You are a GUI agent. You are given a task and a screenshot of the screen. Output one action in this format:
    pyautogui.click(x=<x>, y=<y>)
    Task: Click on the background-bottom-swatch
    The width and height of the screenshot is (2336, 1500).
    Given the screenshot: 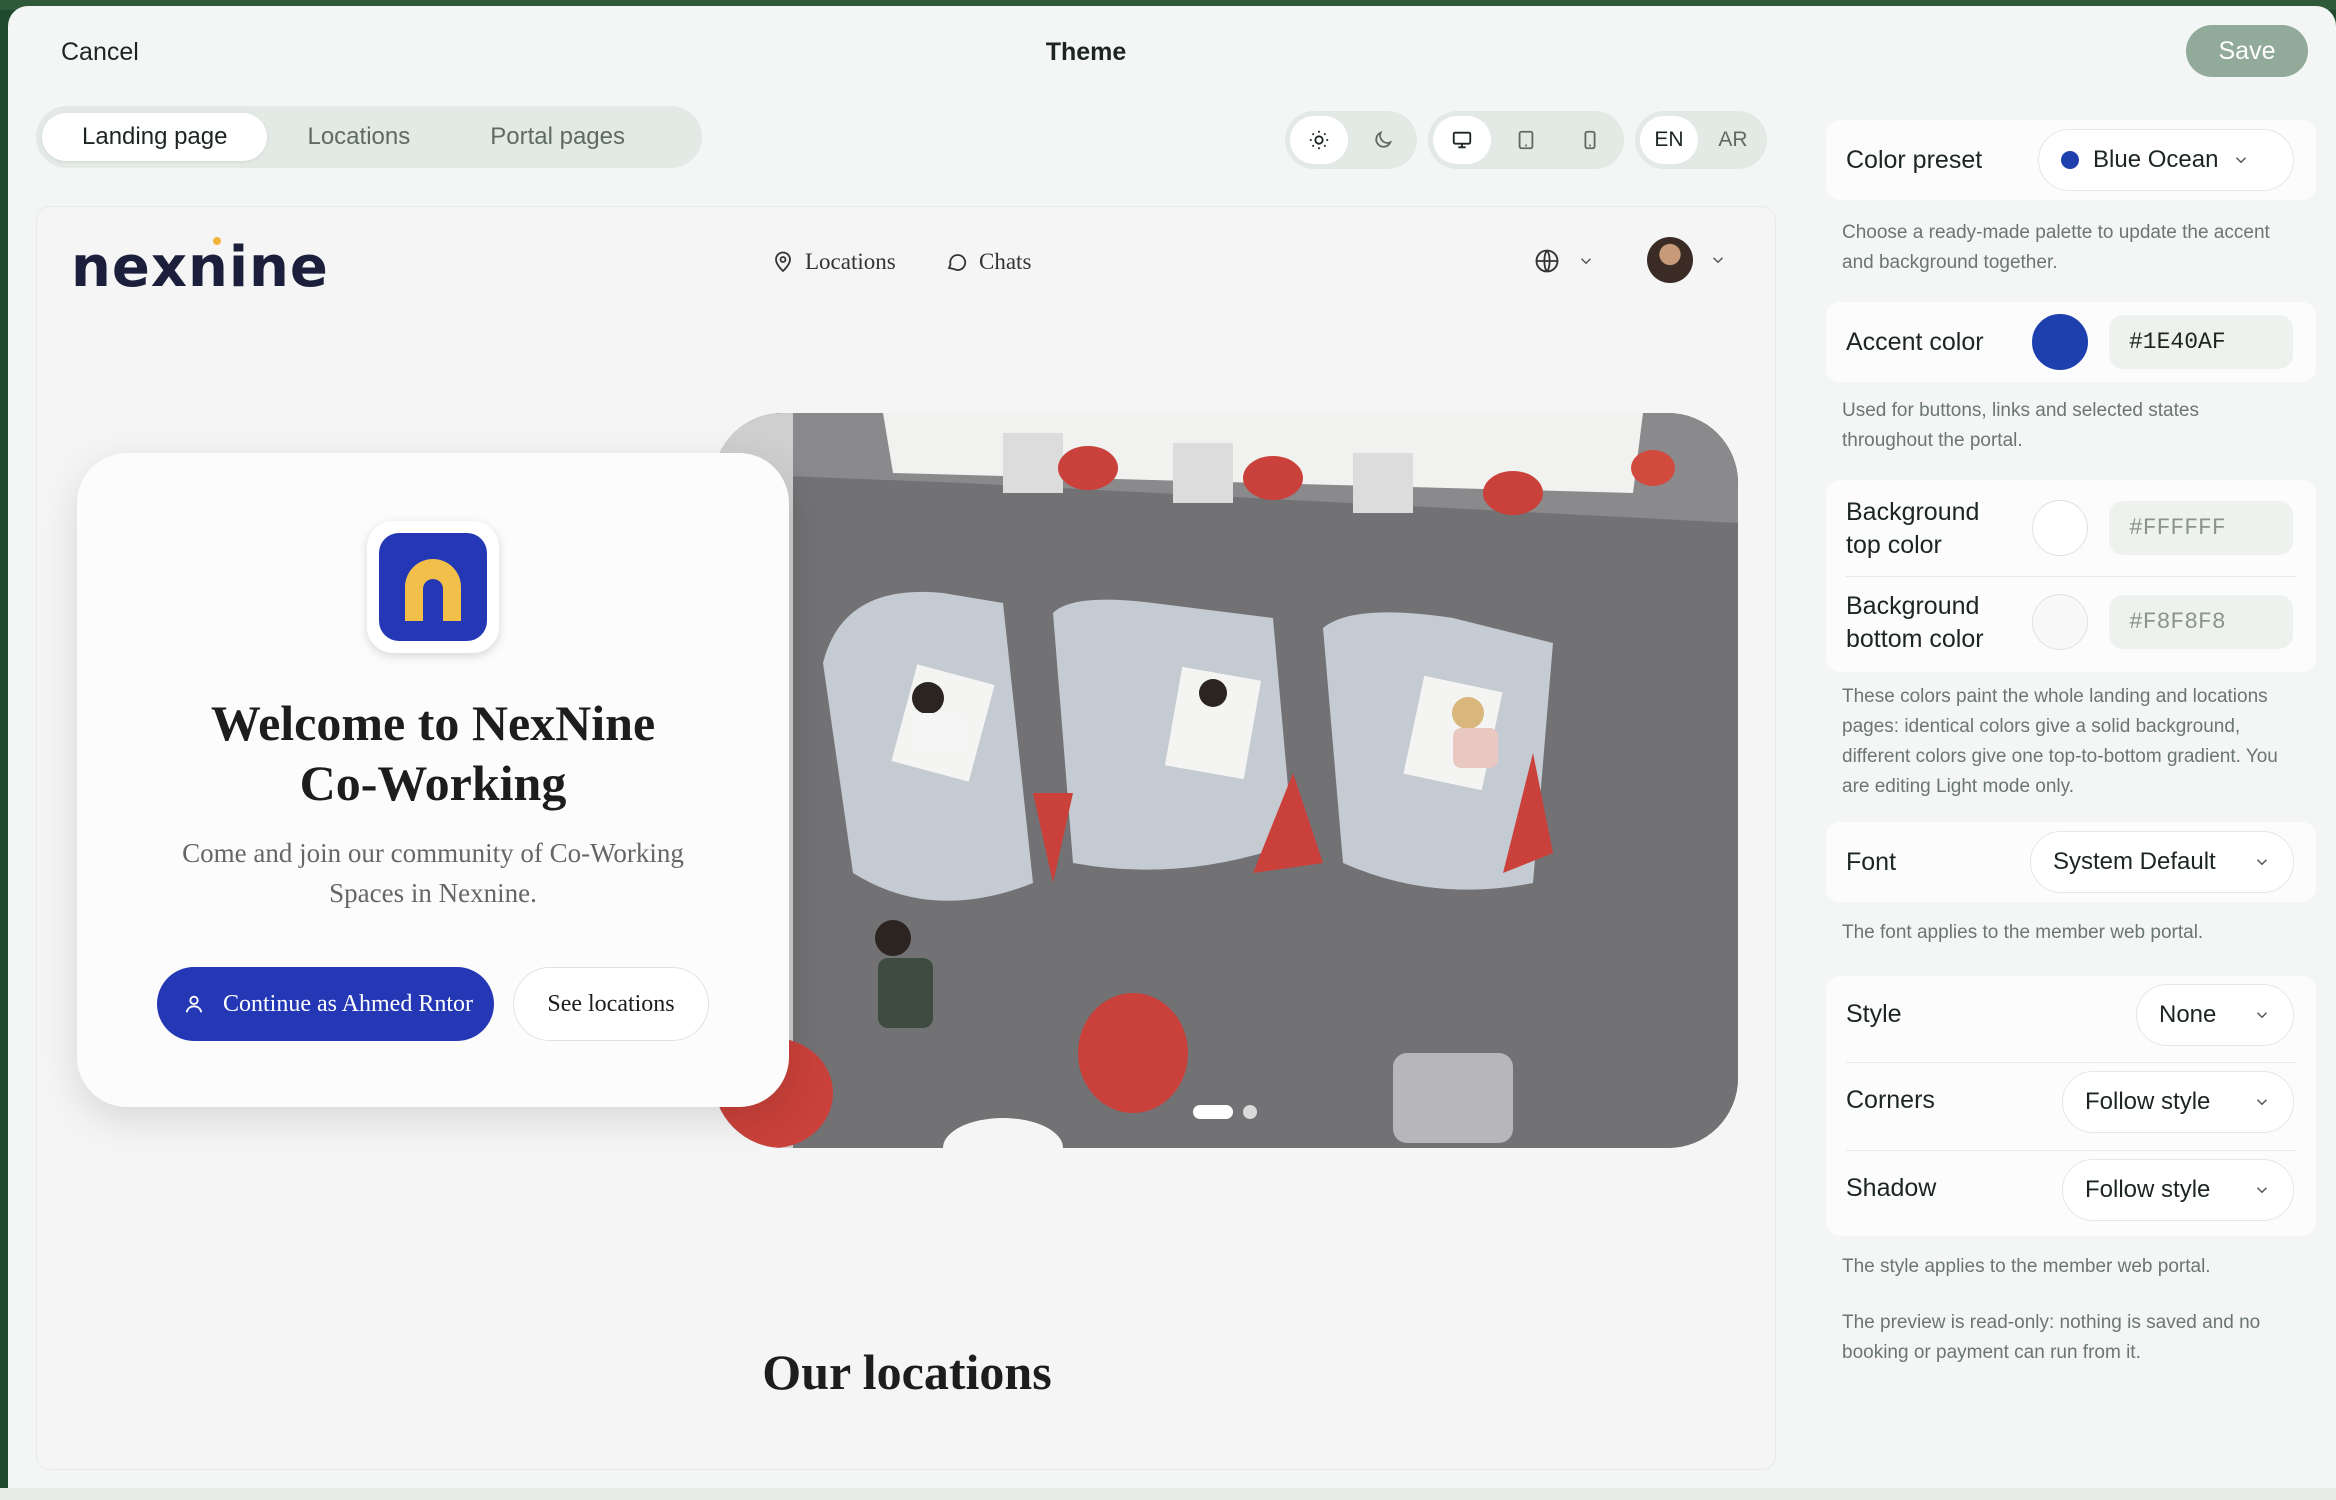 What is the action you would take?
    pyautogui.click(x=2060, y=622)
    